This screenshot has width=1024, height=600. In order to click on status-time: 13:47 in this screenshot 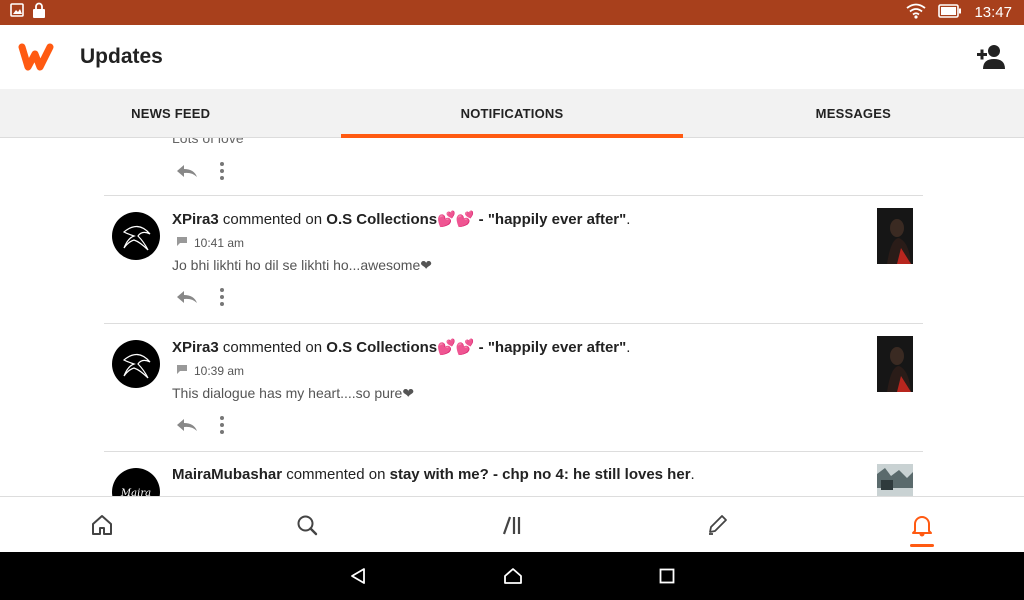, I will do `click(993, 12)`.